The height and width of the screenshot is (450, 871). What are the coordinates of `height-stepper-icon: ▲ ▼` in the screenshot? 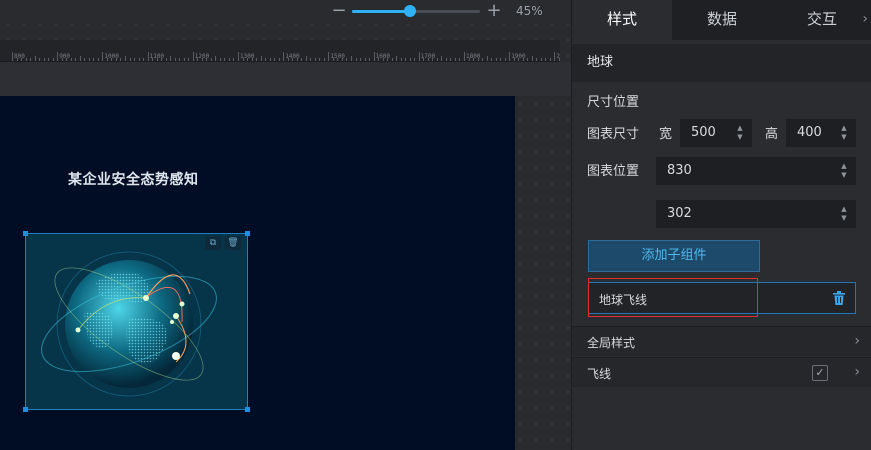 It's located at (844, 133).